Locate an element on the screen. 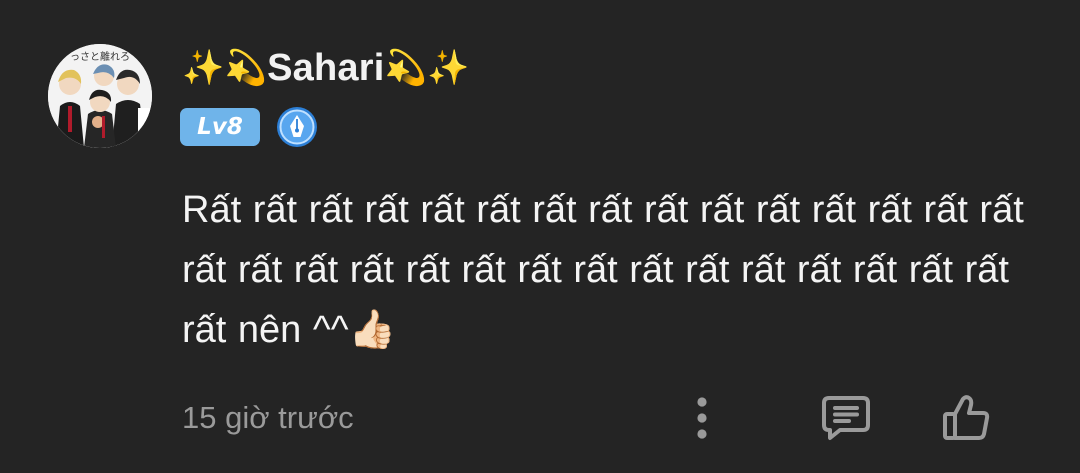  like-button is located at coordinates (966, 418).